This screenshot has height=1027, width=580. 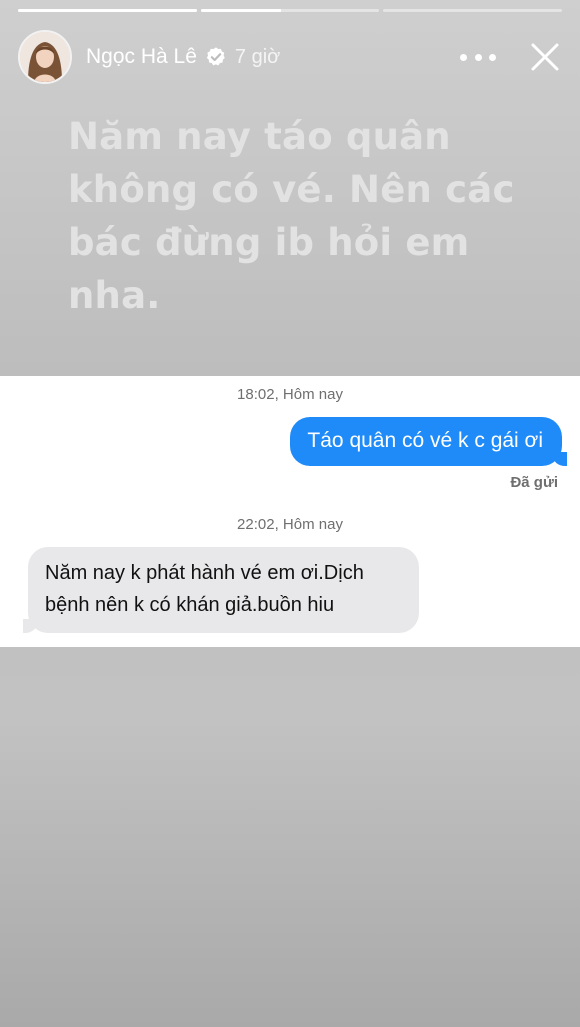 What do you see at coordinates (545, 57) in the screenshot?
I see `close-icon` at bounding box center [545, 57].